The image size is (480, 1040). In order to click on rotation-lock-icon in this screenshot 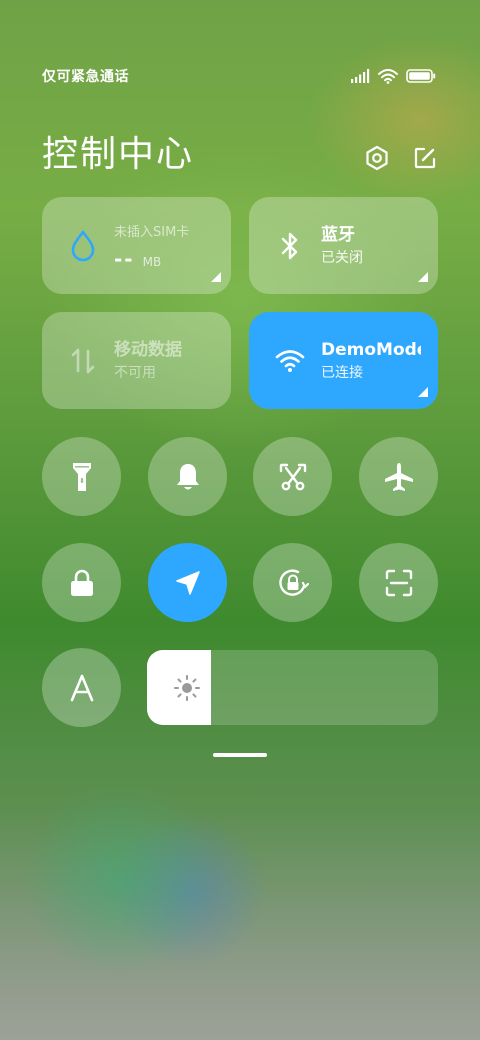, I will do `click(293, 582)`.